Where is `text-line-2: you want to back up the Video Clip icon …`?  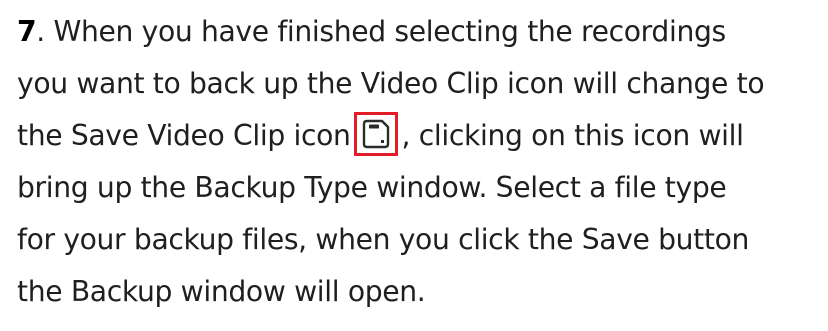 text-line-2: you want to back up the Video Clip icon … is located at coordinates (391, 83).